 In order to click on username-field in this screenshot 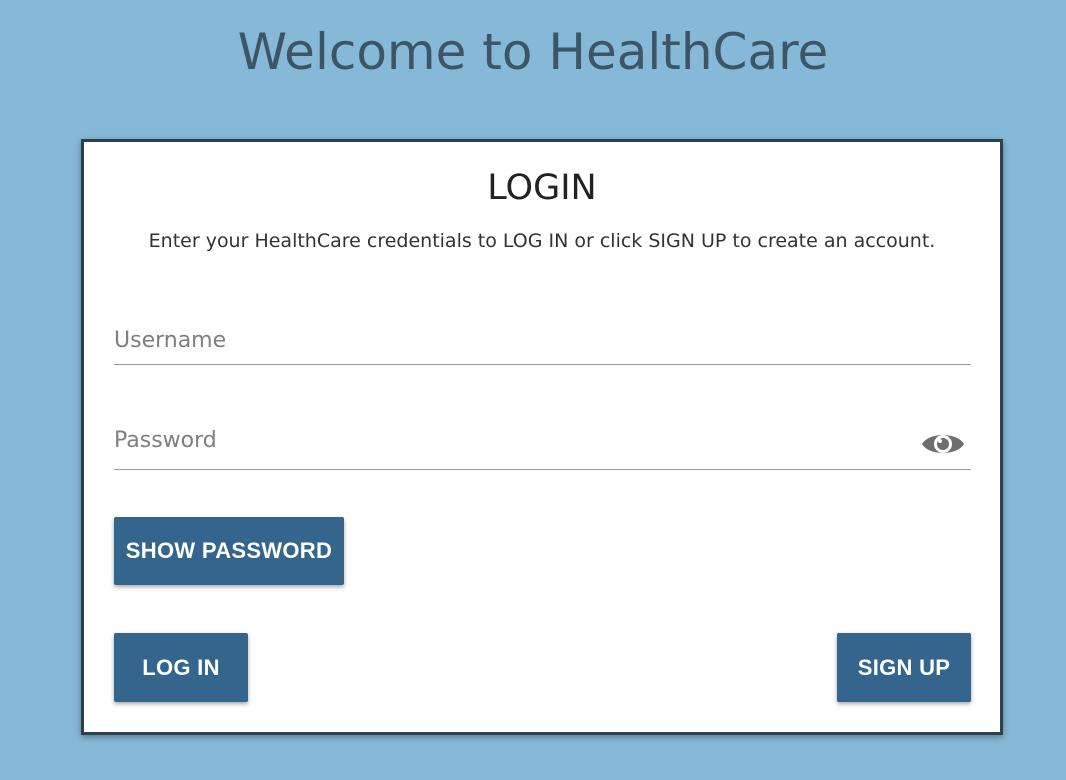, I will do `click(542, 343)`.